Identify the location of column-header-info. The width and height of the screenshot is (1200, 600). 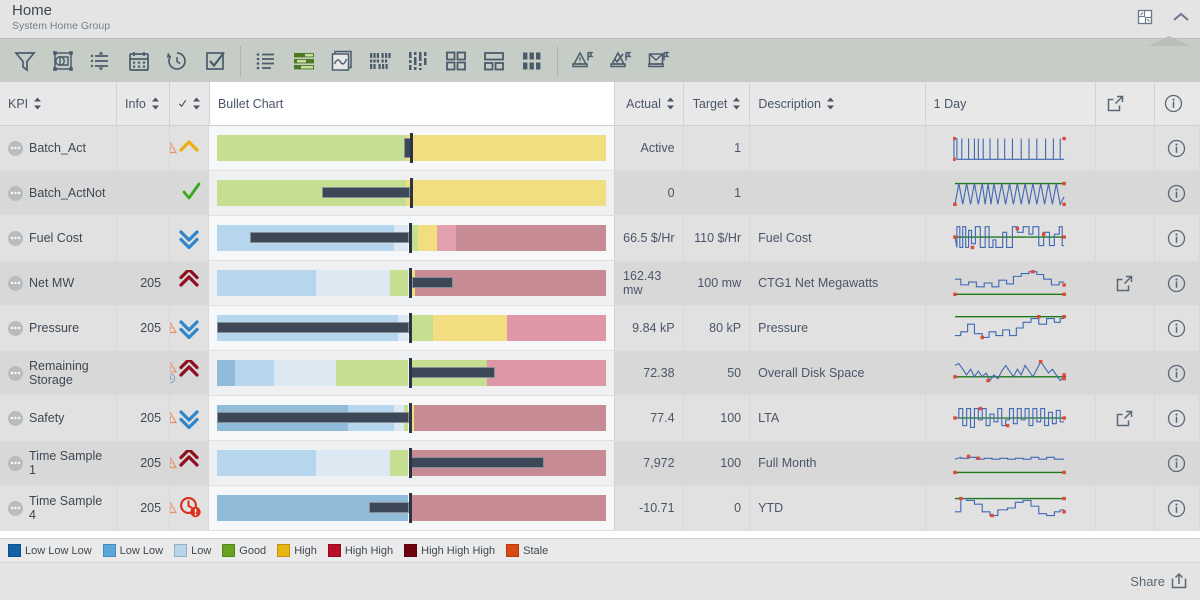
(1177, 103).